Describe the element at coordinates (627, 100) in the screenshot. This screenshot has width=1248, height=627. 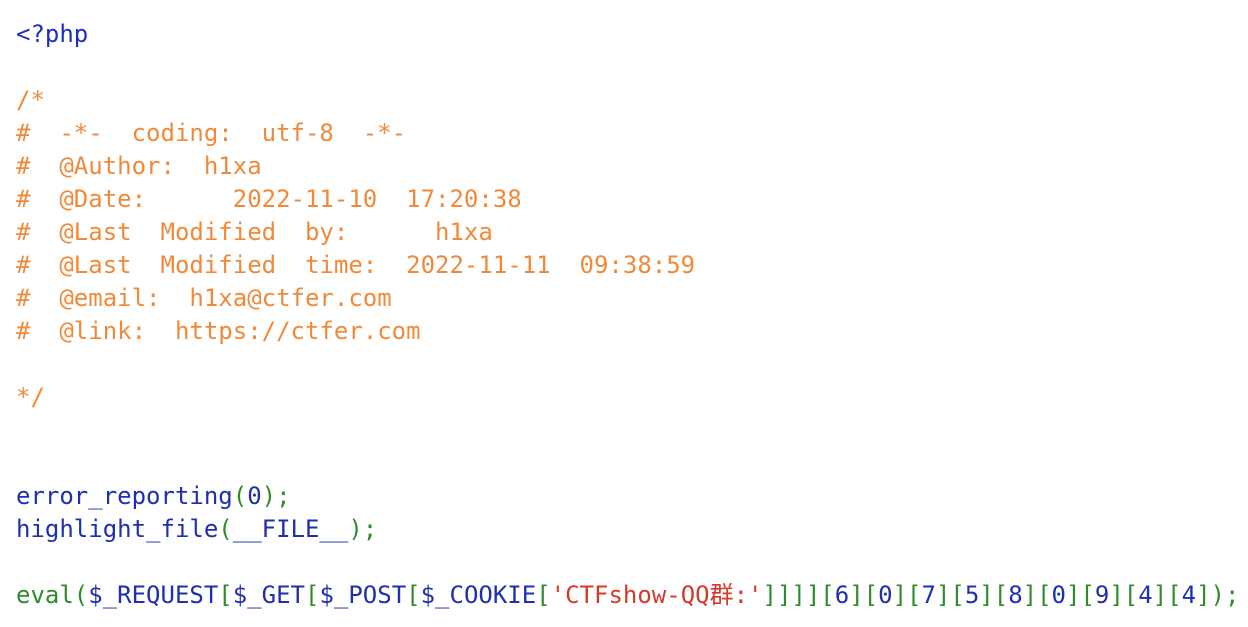
I see `code-line: /*` at that location.